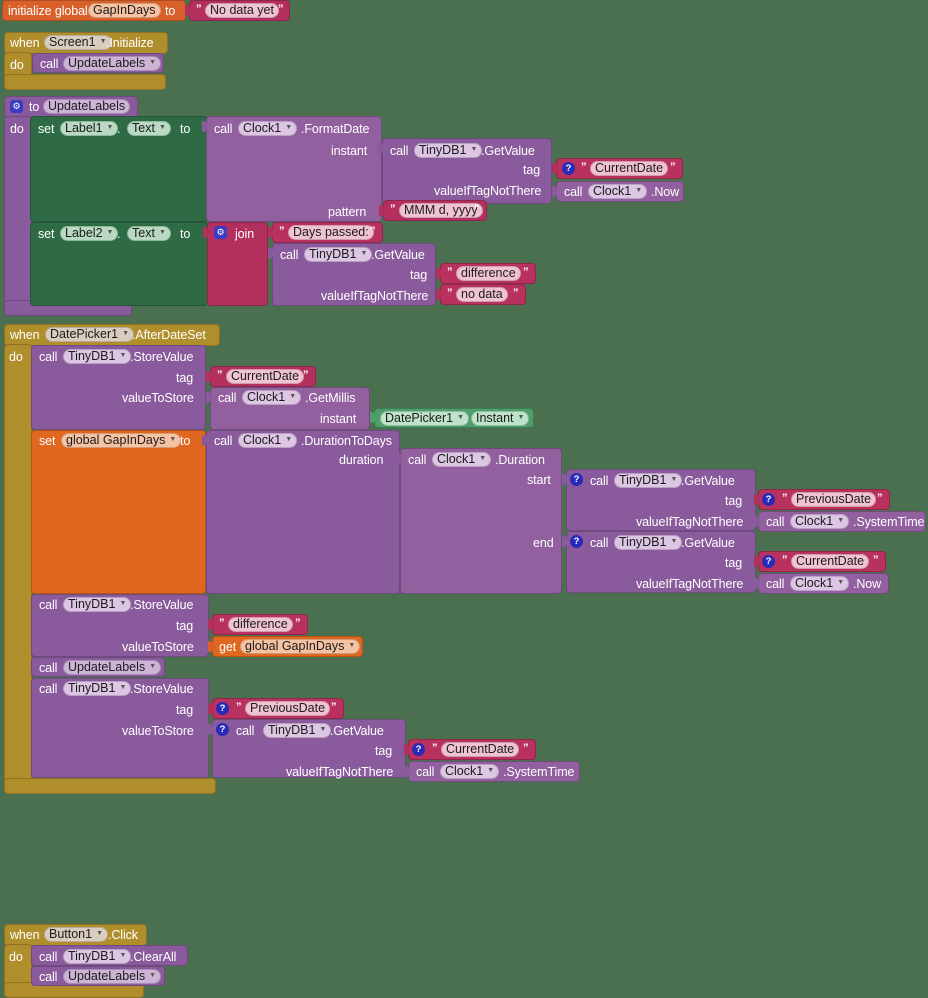 The width and height of the screenshot is (928, 998). I want to click on get-global-gapindays-field: global GapInDays ▼, so click(300, 646).